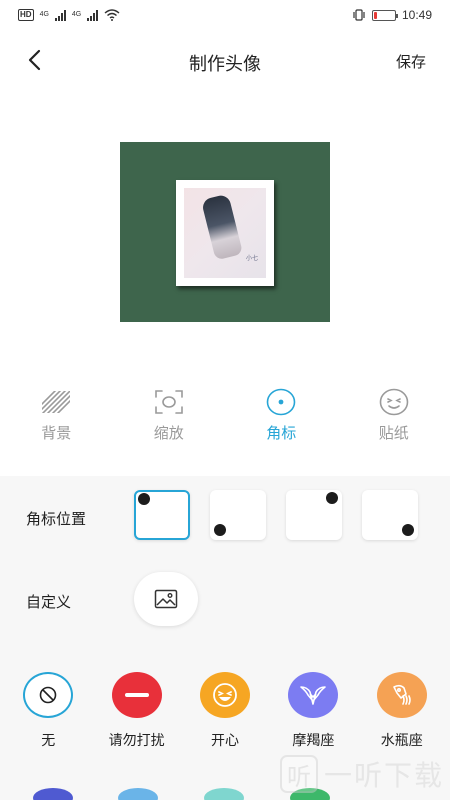 The image size is (450, 800). What do you see at coordinates (225, 64) in the screenshot?
I see `page-title: 制作头像` at bounding box center [225, 64].